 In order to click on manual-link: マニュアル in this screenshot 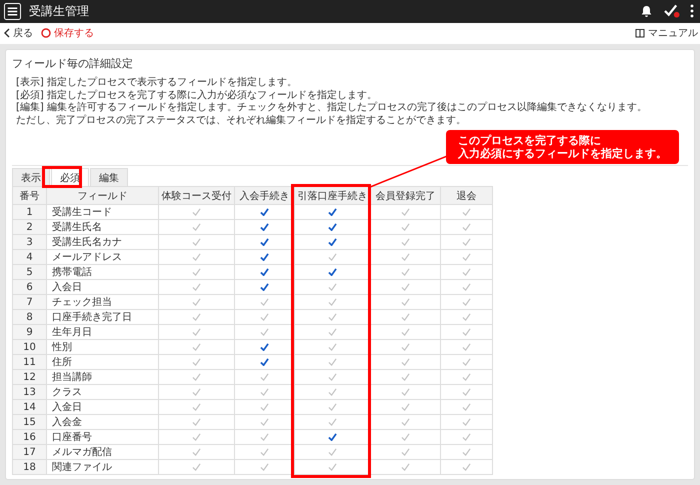, I will do `click(666, 33)`.